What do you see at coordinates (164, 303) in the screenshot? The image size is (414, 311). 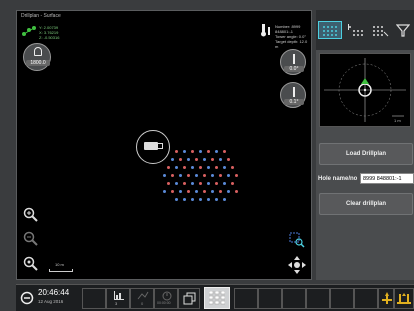 I see `timer-value: 00:00:00` at bounding box center [164, 303].